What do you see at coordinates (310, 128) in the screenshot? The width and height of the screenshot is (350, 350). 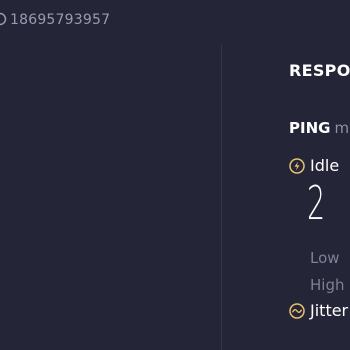 I see `ping-label: PING` at bounding box center [310, 128].